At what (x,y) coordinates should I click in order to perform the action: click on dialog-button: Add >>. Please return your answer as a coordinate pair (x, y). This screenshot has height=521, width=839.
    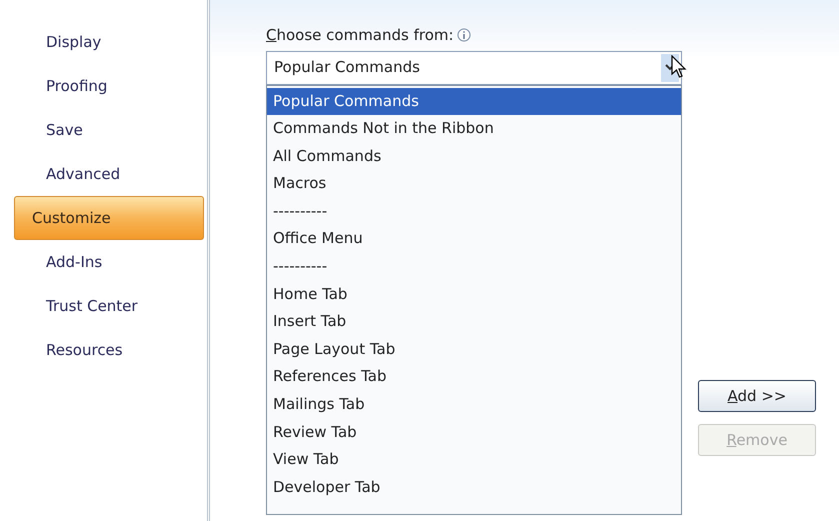
    Looking at the image, I should click on (757, 396).